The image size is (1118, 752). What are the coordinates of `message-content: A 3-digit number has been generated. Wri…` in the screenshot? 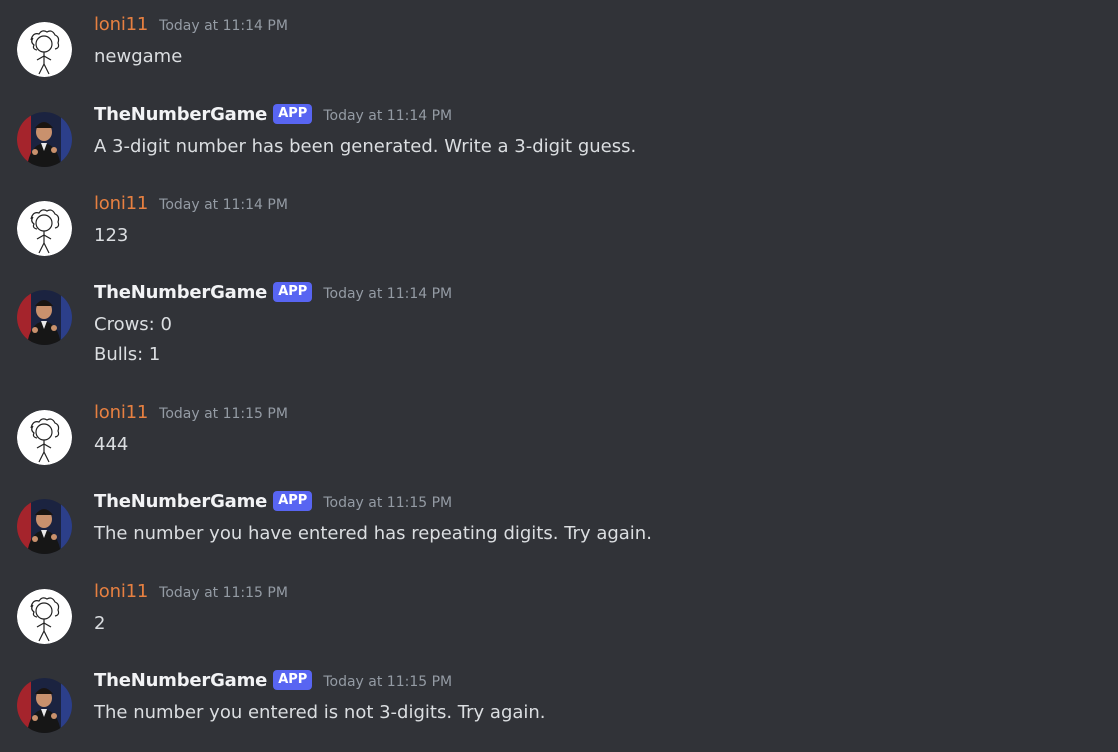 It's located at (365, 147).